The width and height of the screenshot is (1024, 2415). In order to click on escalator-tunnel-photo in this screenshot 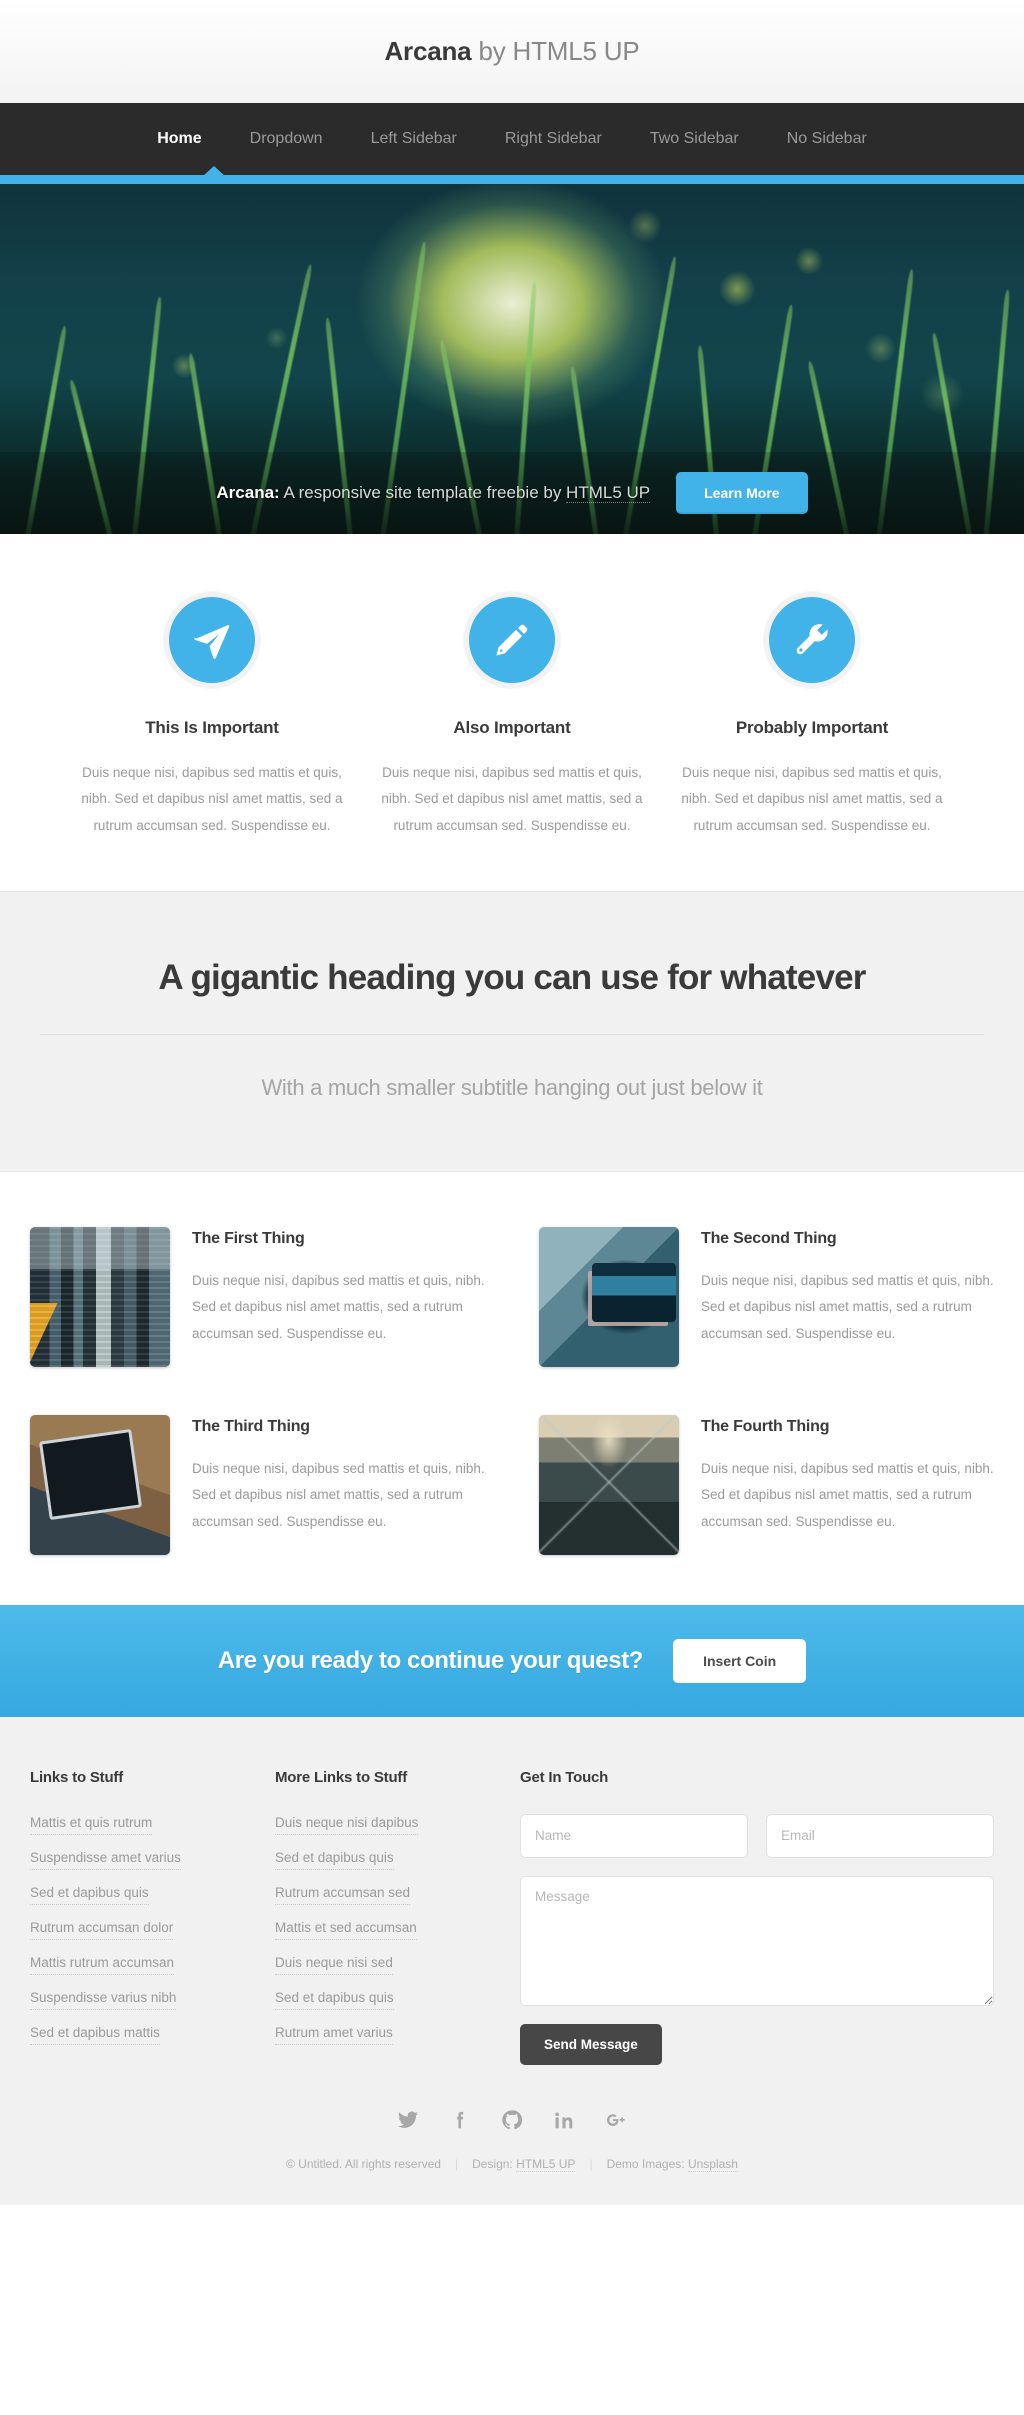, I will do `click(609, 1484)`.